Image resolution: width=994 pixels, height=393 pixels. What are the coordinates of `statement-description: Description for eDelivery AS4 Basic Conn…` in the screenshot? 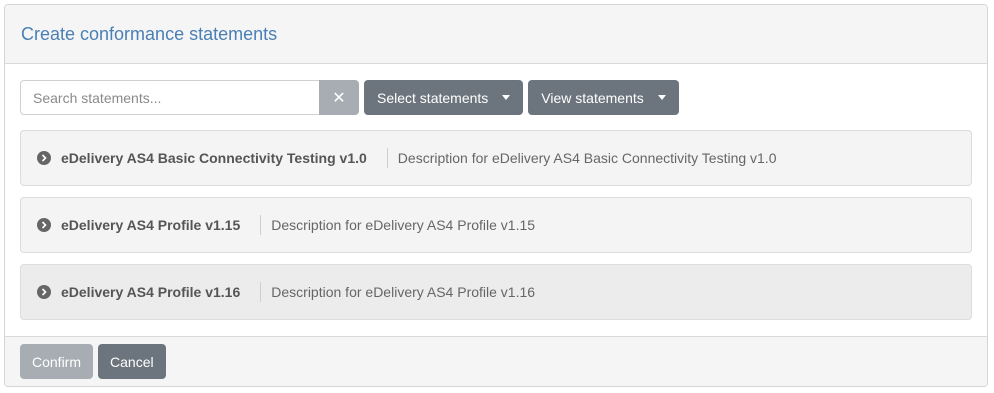 It's located at (587, 158).